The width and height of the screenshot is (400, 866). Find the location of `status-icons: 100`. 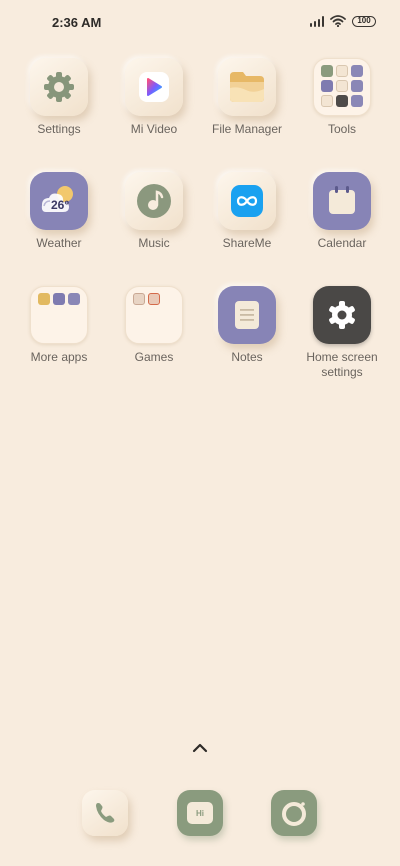

status-icons: 100 is located at coordinates (342, 21).